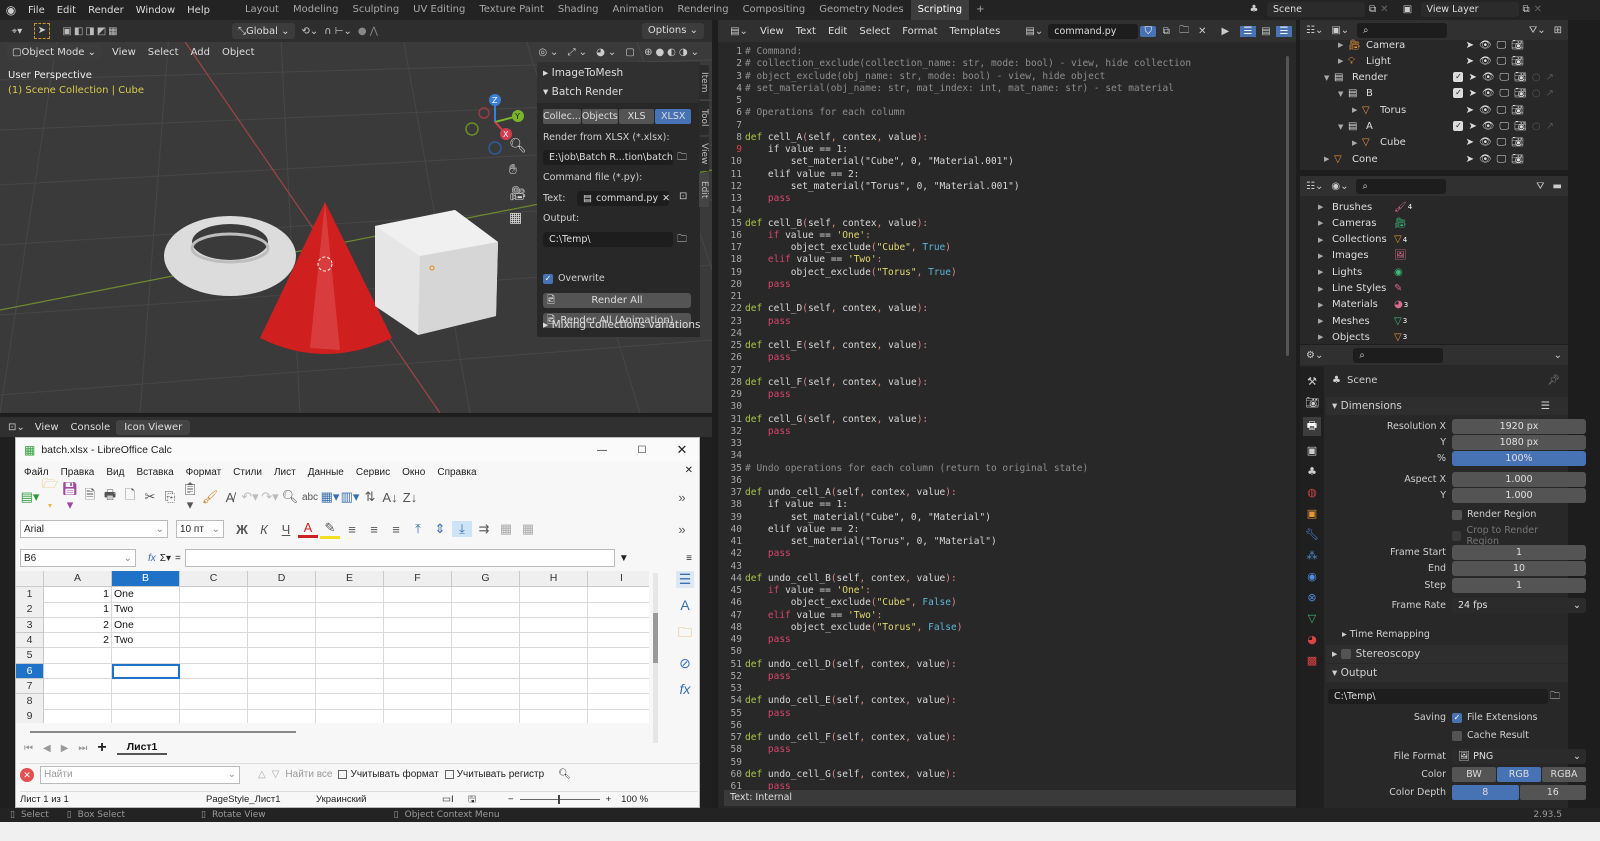  What do you see at coordinates (214, 579) in the screenshot?
I see `column-header-c: C` at bounding box center [214, 579].